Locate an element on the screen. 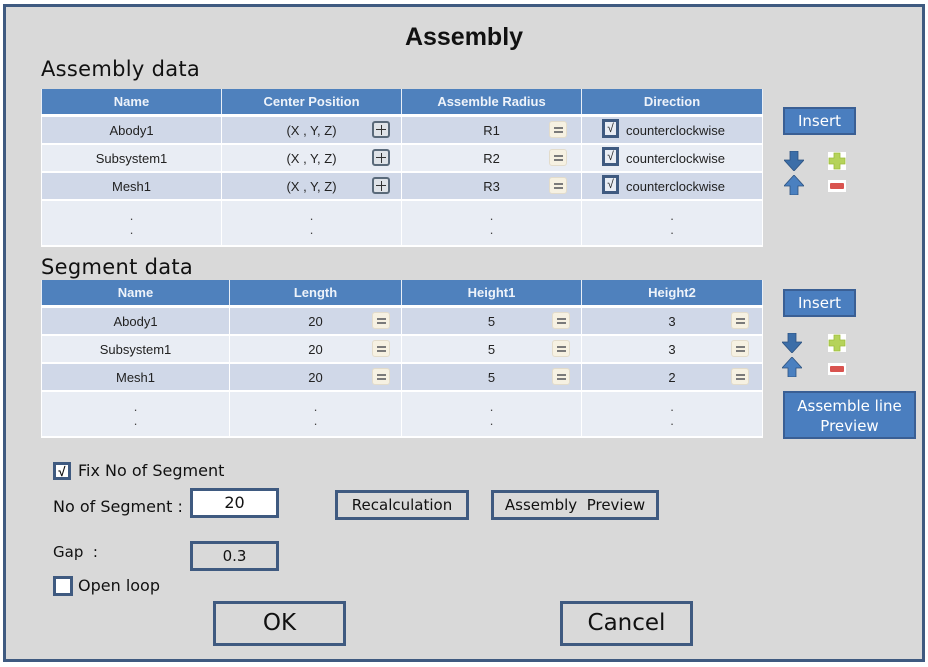  assembly-data-heading: Assembly data is located at coordinates (121, 69).